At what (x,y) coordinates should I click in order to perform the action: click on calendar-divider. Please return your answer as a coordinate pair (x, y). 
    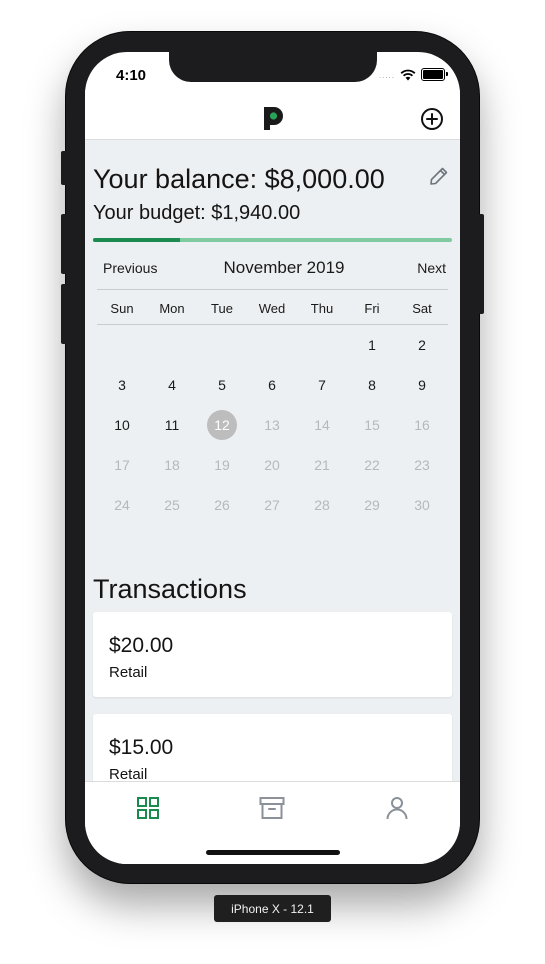
    Looking at the image, I should click on (272, 289).